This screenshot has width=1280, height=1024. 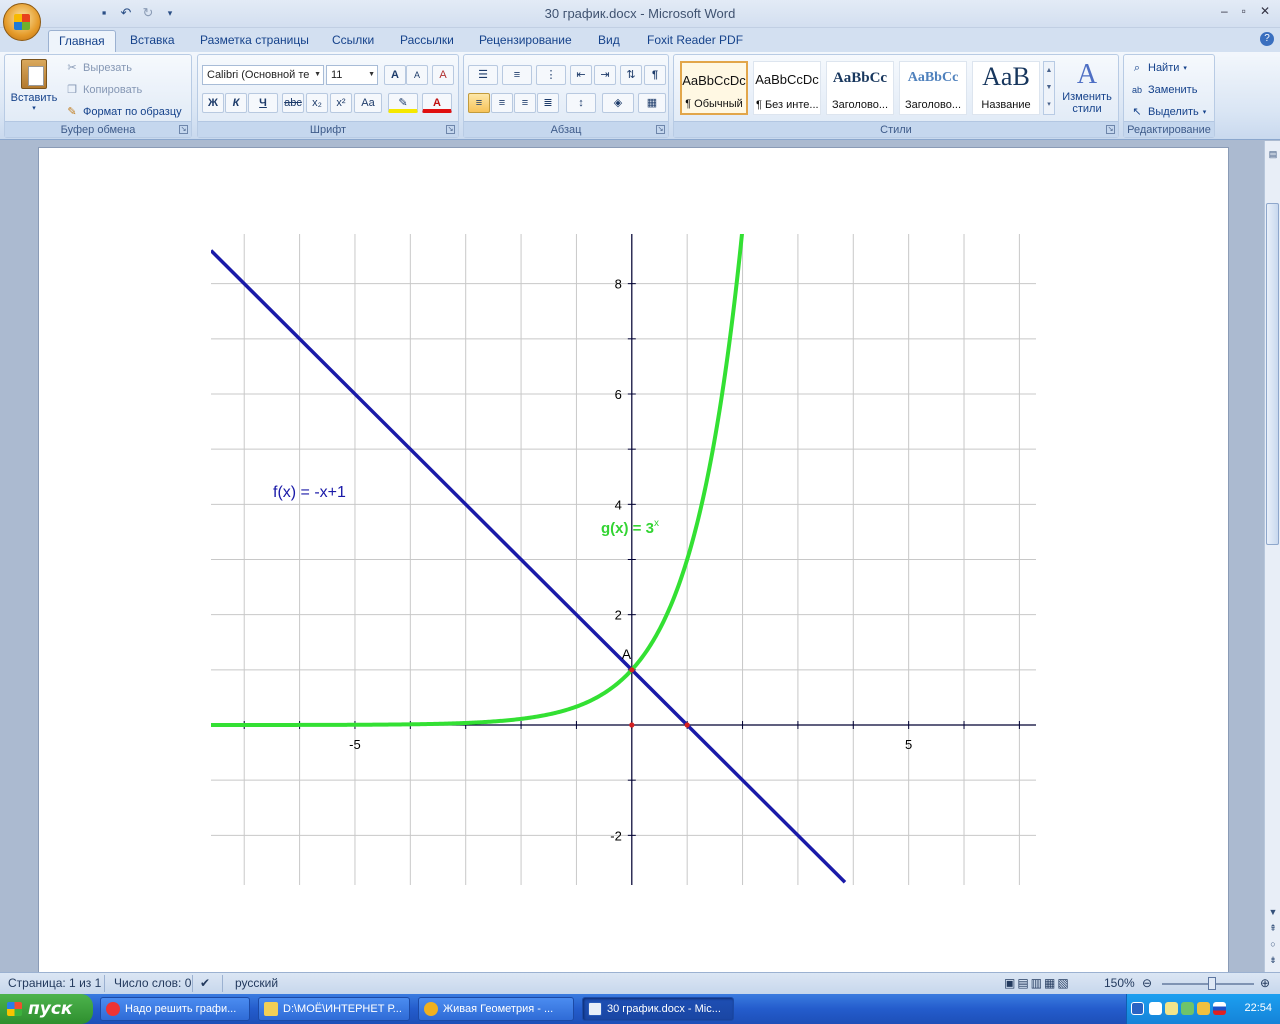 I want to click on show-marks-button: ¶, so click(x=655, y=75).